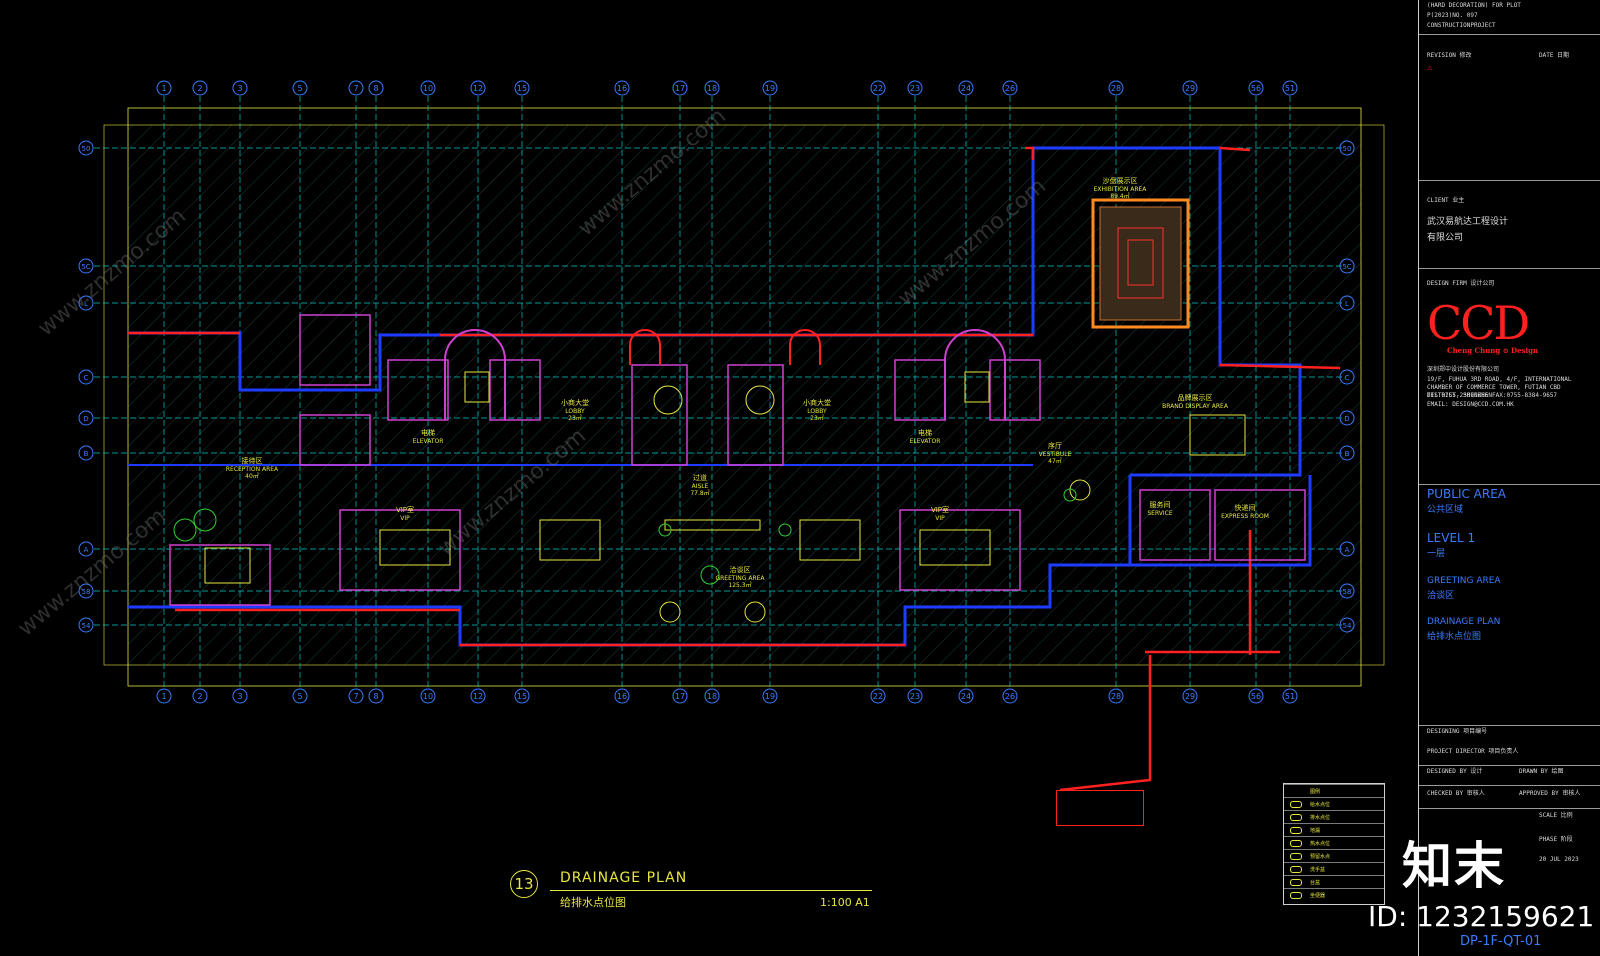 The width and height of the screenshot is (1600, 956). What do you see at coordinates (1501, 941) in the screenshot?
I see `sheet-number: DP-1F-QT-01` at bounding box center [1501, 941].